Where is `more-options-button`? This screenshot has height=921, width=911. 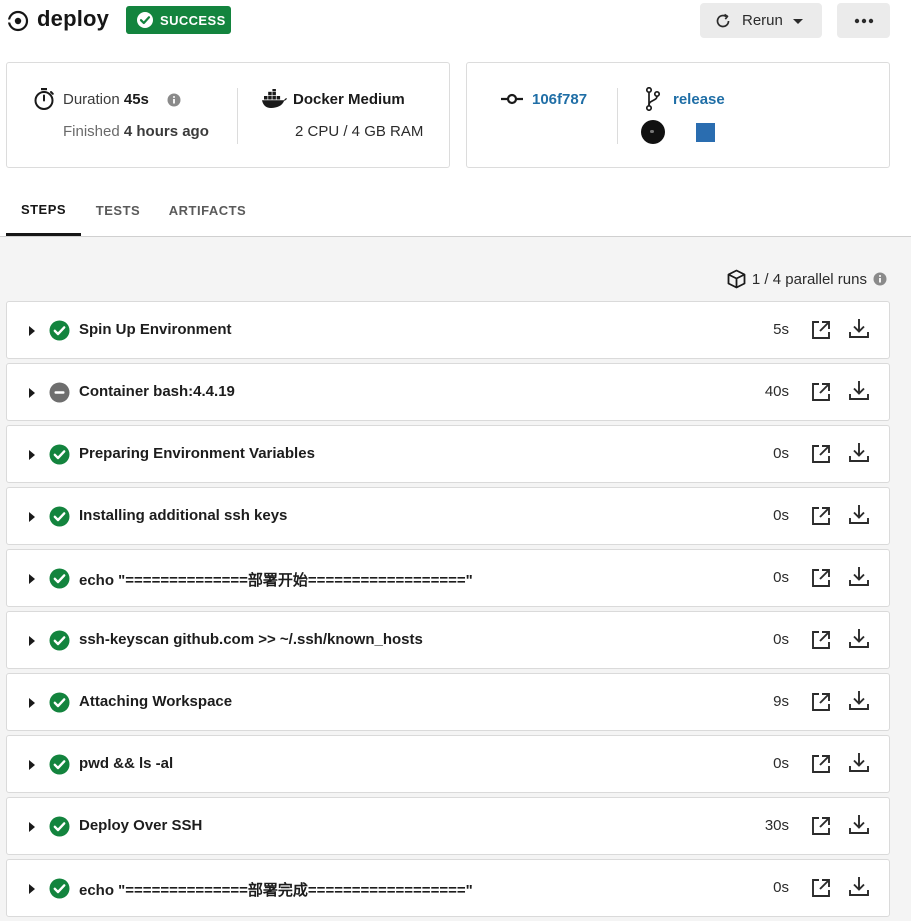 more-options-button is located at coordinates (863, 20).